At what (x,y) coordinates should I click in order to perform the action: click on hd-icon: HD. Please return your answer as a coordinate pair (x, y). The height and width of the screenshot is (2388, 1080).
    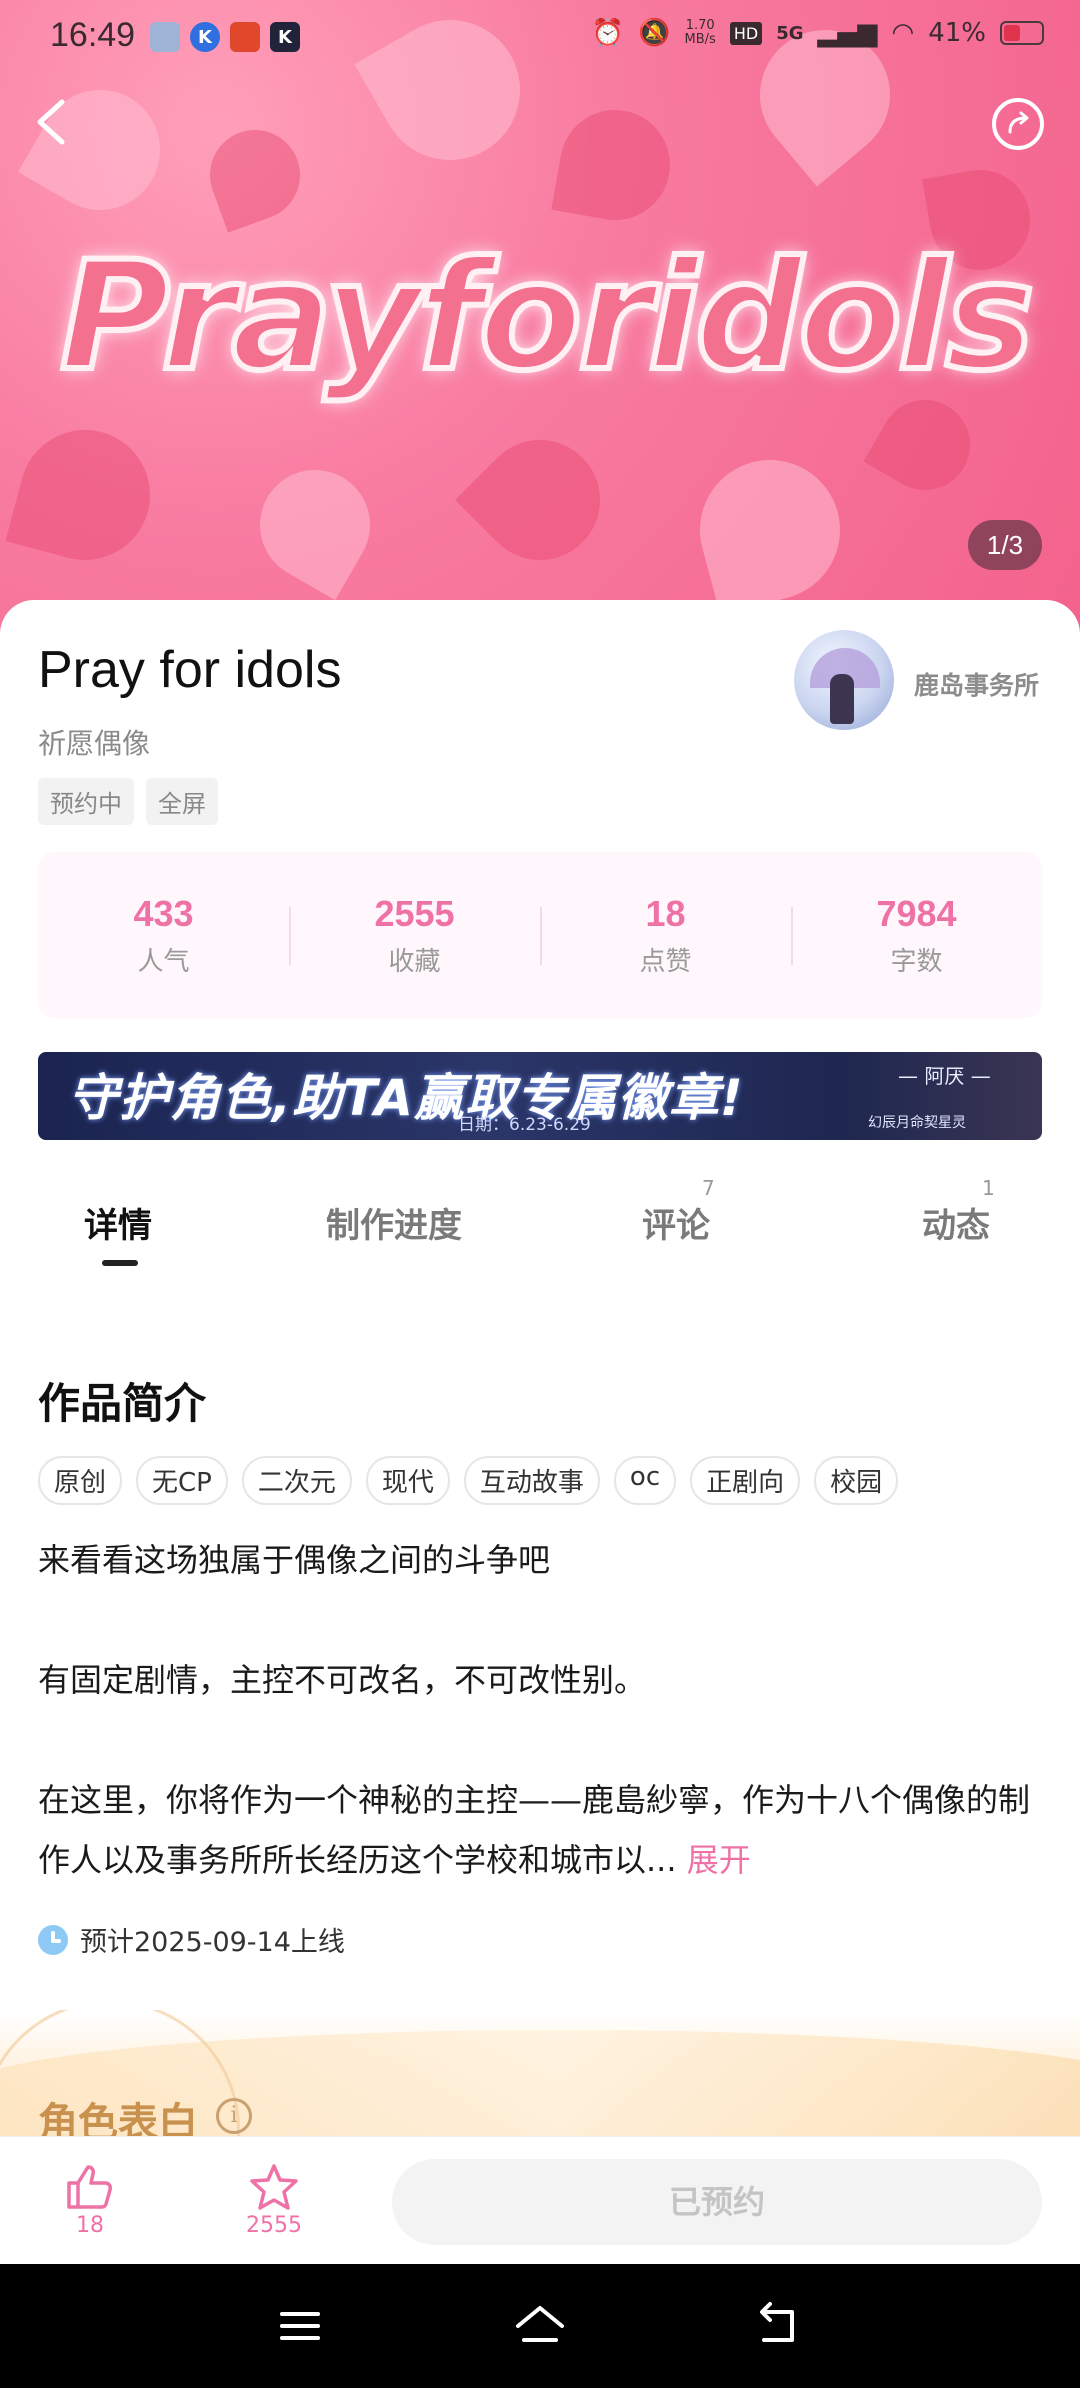
    Looking at the image, I should click on (746, 33).